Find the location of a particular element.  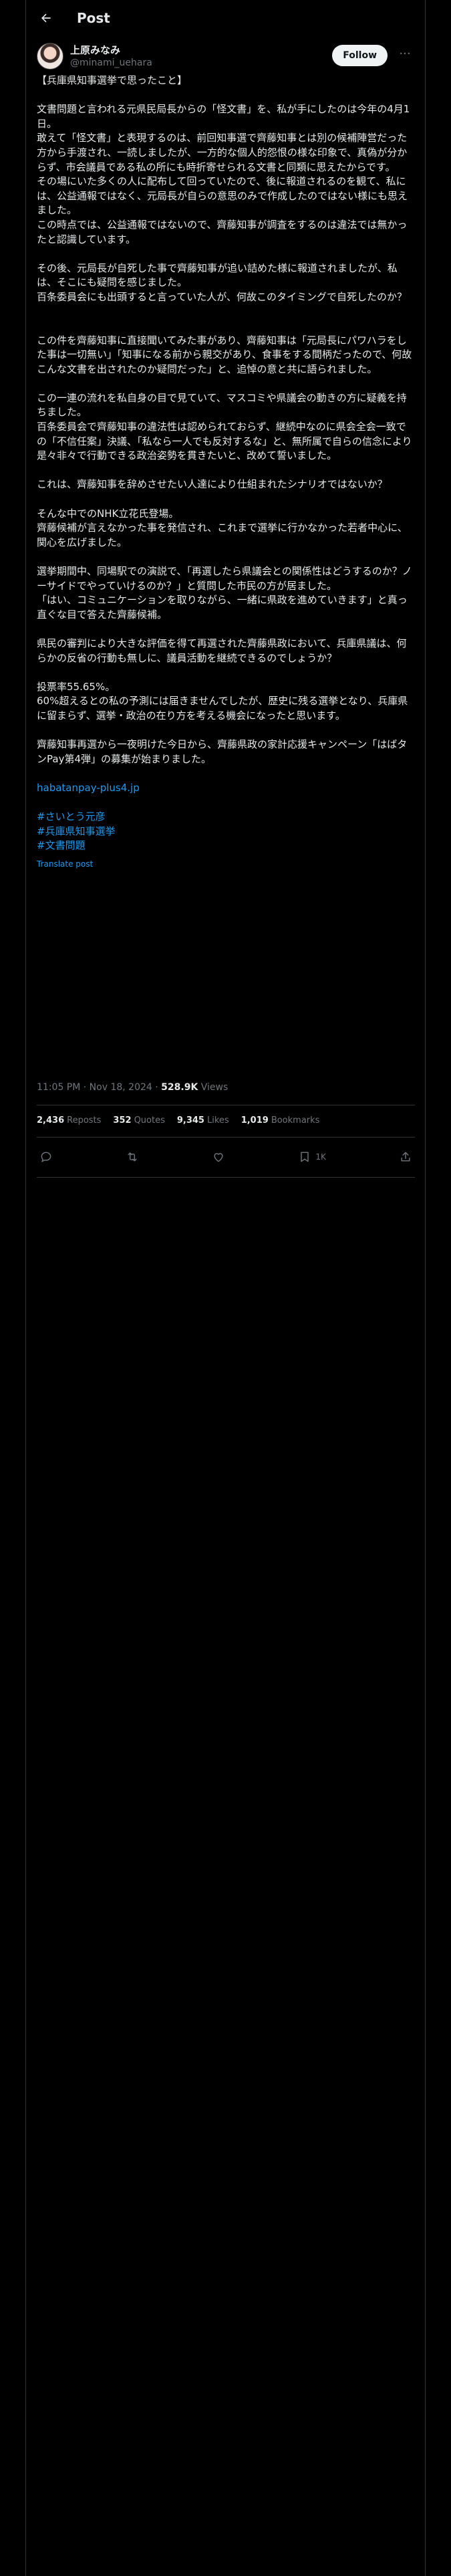

avatar is located at coordinates (50, 56).